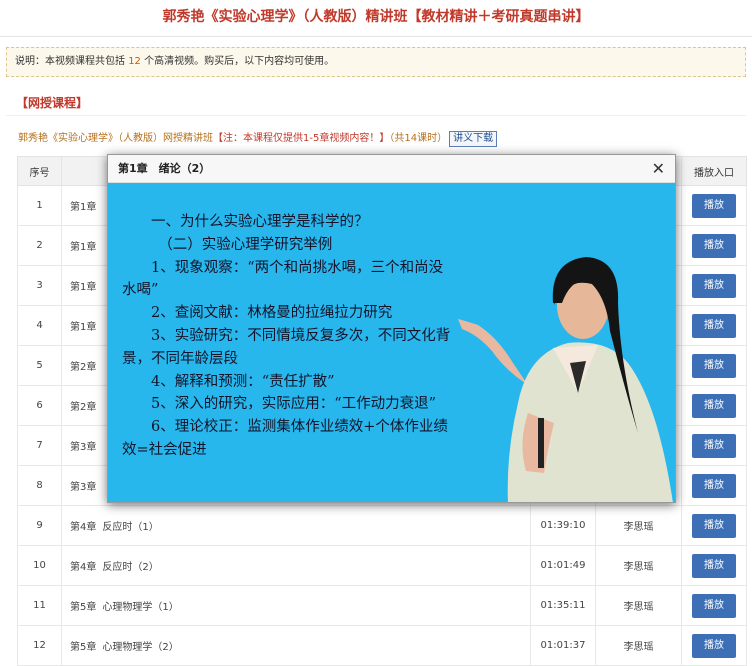 The width and height of the screenshot is (752, 666). What do you see at coordinates (239, 61) in the screenshot?
I see `notice-suffix: 个高清视频。购买后，以下内容均可使用。` at bounding box center [239, 61].